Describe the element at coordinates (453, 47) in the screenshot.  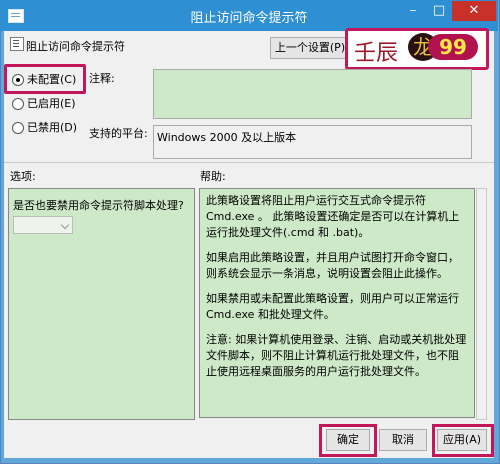
I see `badge-number: 99` at that location.